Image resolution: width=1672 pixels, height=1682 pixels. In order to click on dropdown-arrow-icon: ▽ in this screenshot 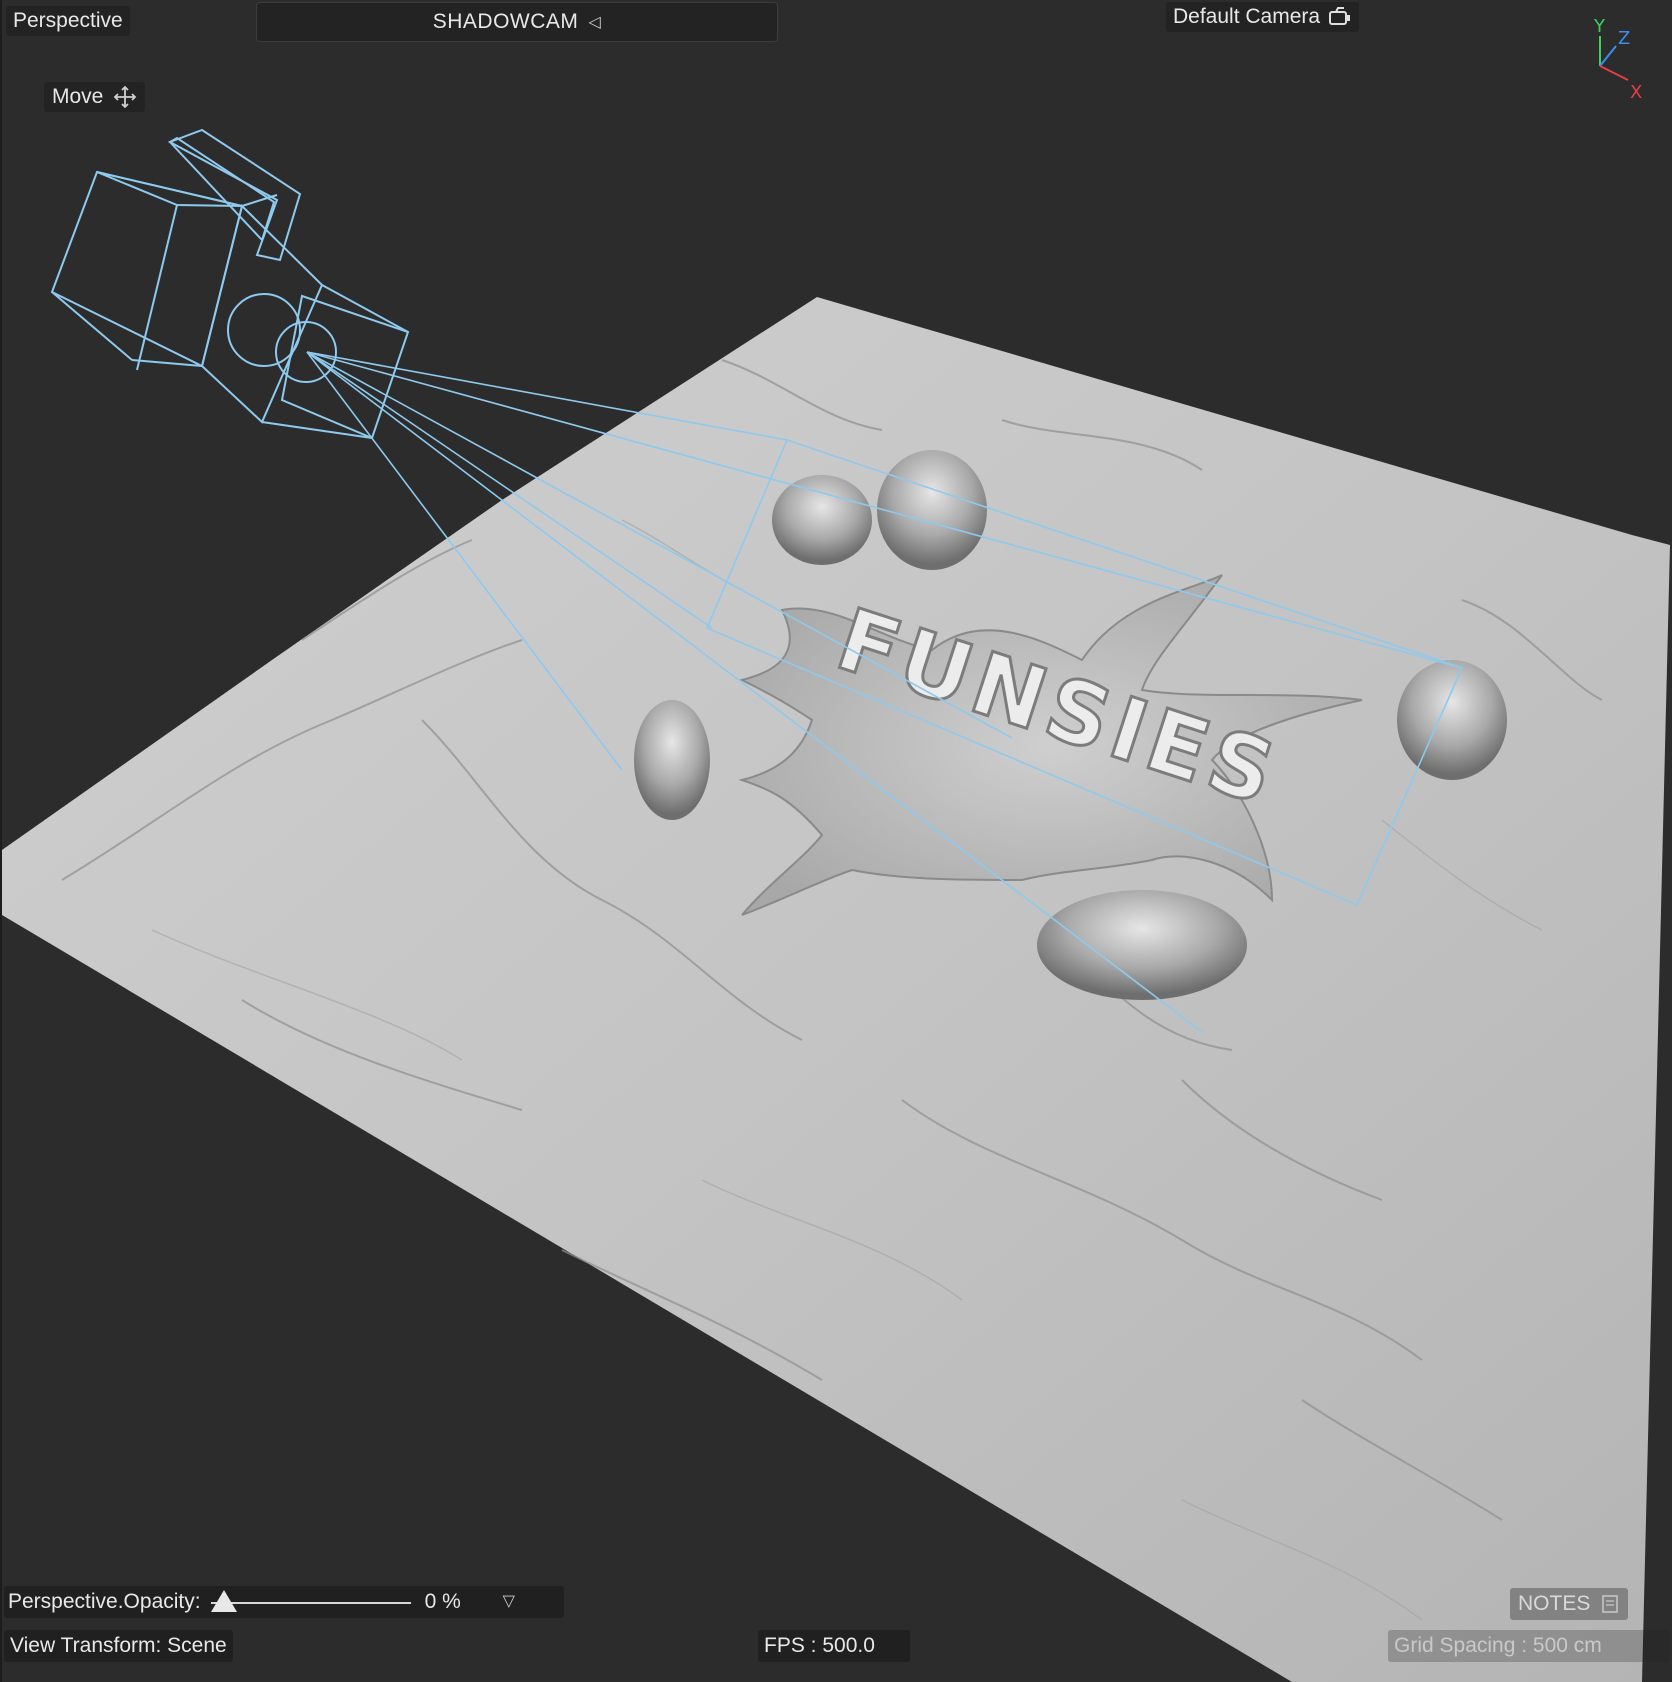, I will do `click(509, 1602)`.